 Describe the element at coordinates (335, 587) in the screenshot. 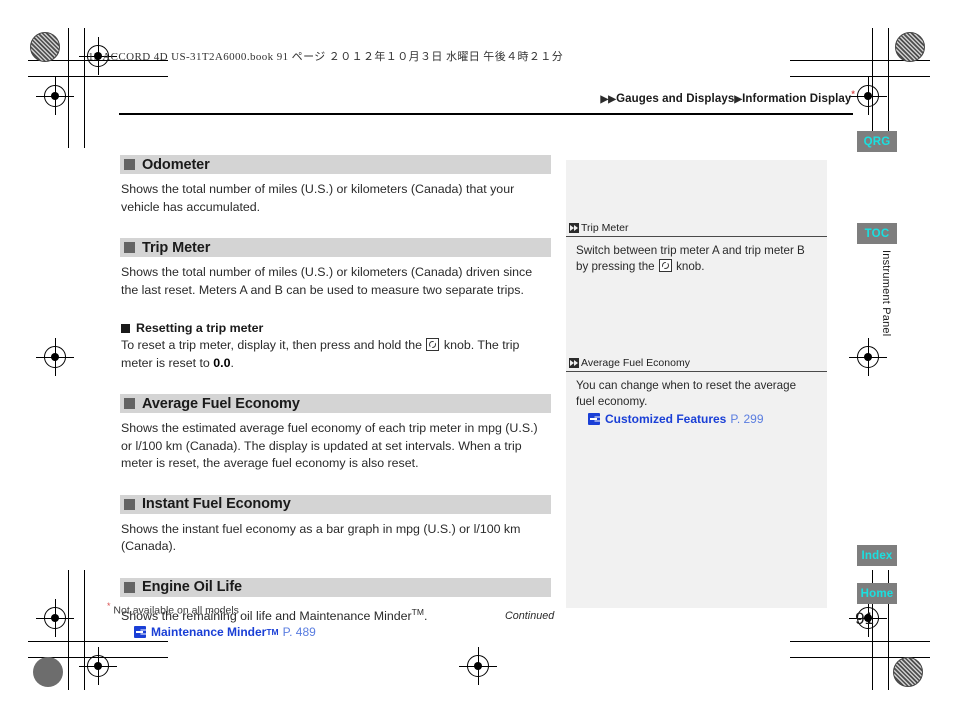

I see `section-heading-engine-oil-life: Engine Oil Life` at that location.